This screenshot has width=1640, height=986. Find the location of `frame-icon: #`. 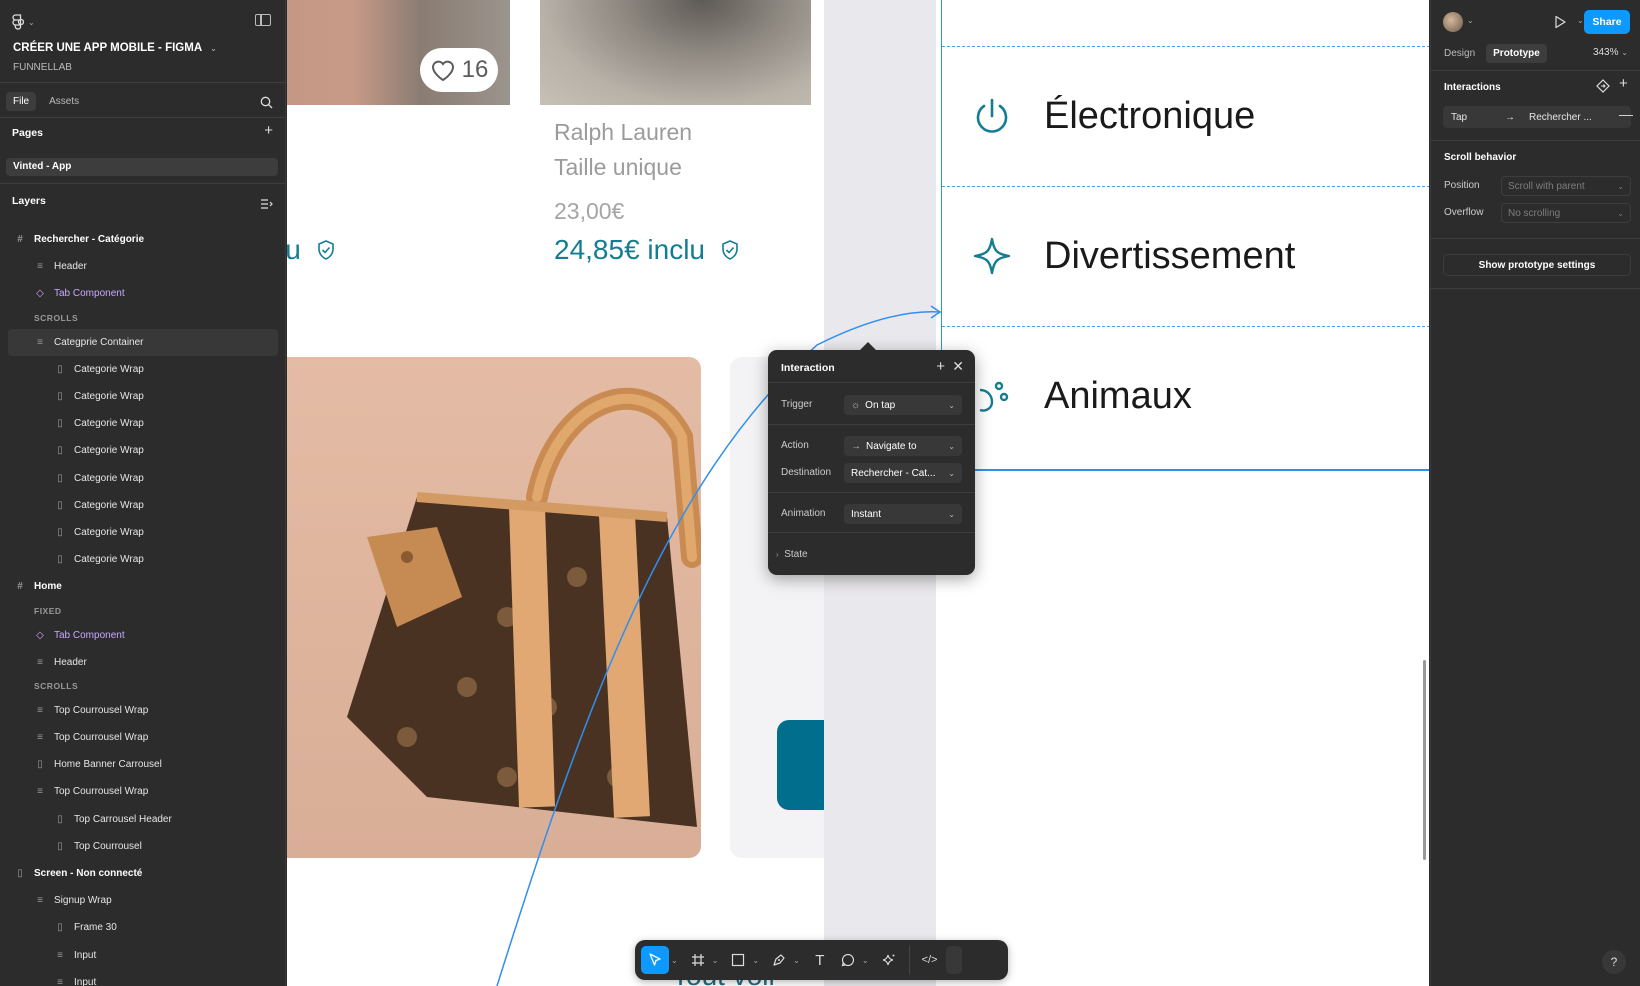

frame-icon: # is located at coordinates (20, 587).